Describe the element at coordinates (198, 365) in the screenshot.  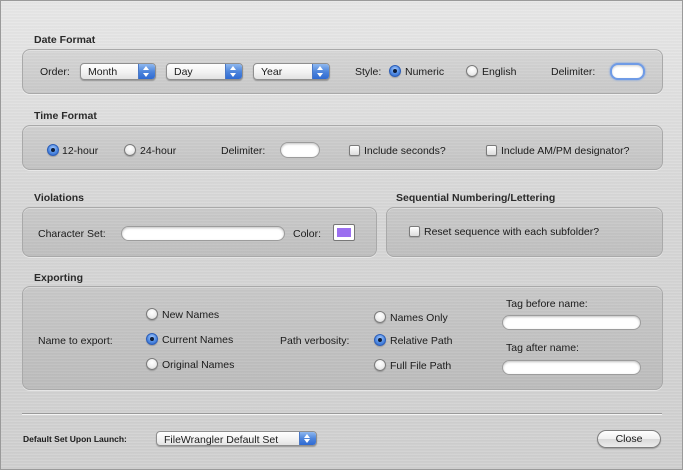
I see `name-original-label: Original Names` at that location.